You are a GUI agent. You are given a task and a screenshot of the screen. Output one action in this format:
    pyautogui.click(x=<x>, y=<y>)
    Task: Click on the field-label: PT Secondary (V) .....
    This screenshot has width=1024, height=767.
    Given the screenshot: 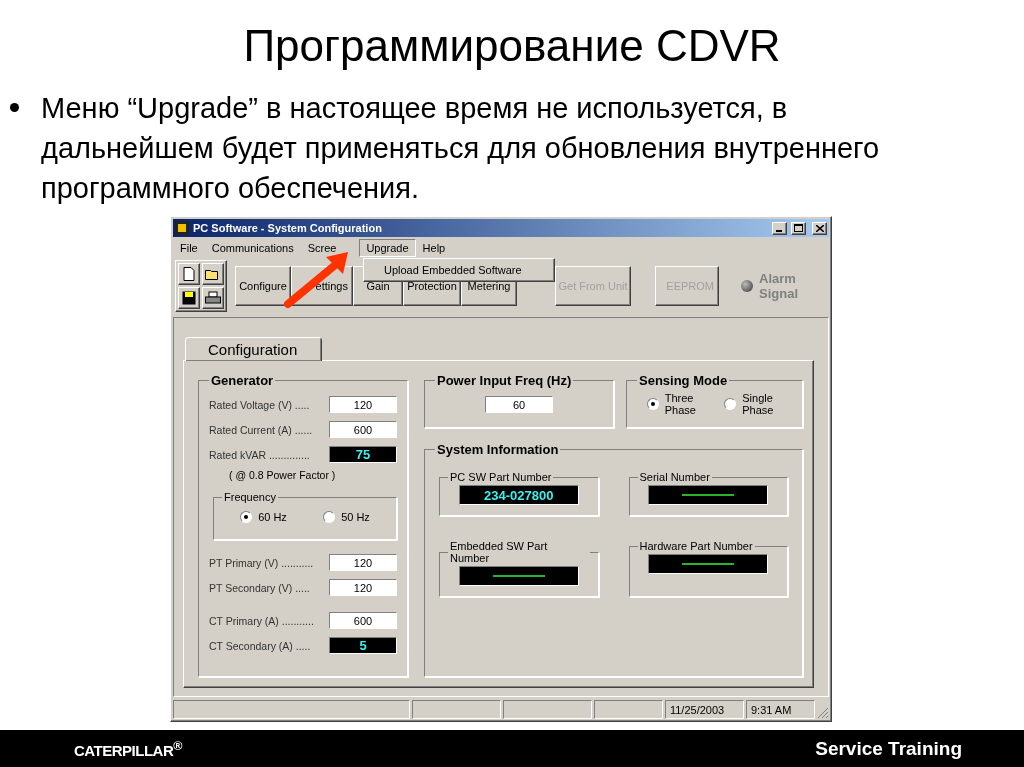 What is the action you would take?
    pyautogui.click(x=259, y=587)
    